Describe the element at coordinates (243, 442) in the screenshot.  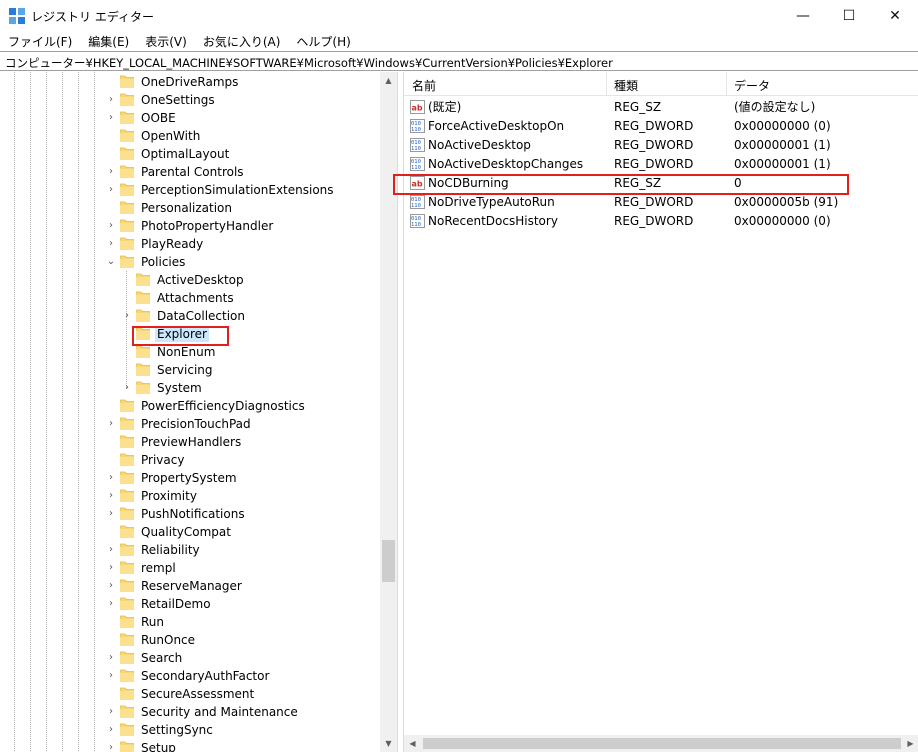
I see `tree-item: PreviewHandlers` at that location.